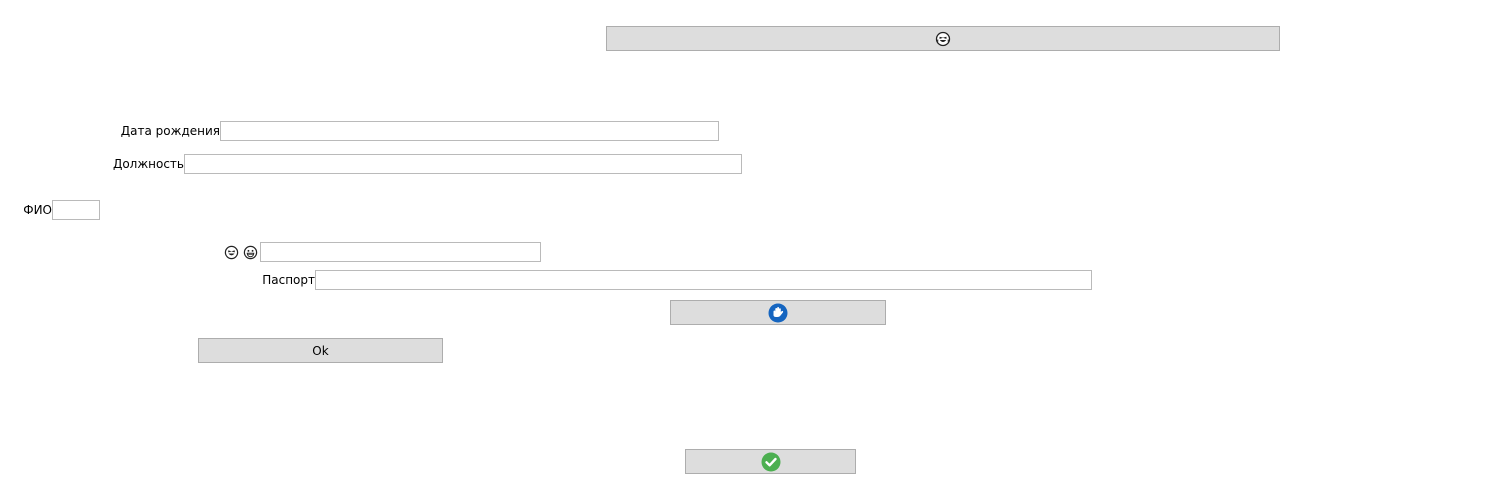 Image resolution: width=1485 pixels, height=488 pixels. Describe the element at coordinates (37, 210) in the screenshot. I see `fio-label: ФИО` at that location.